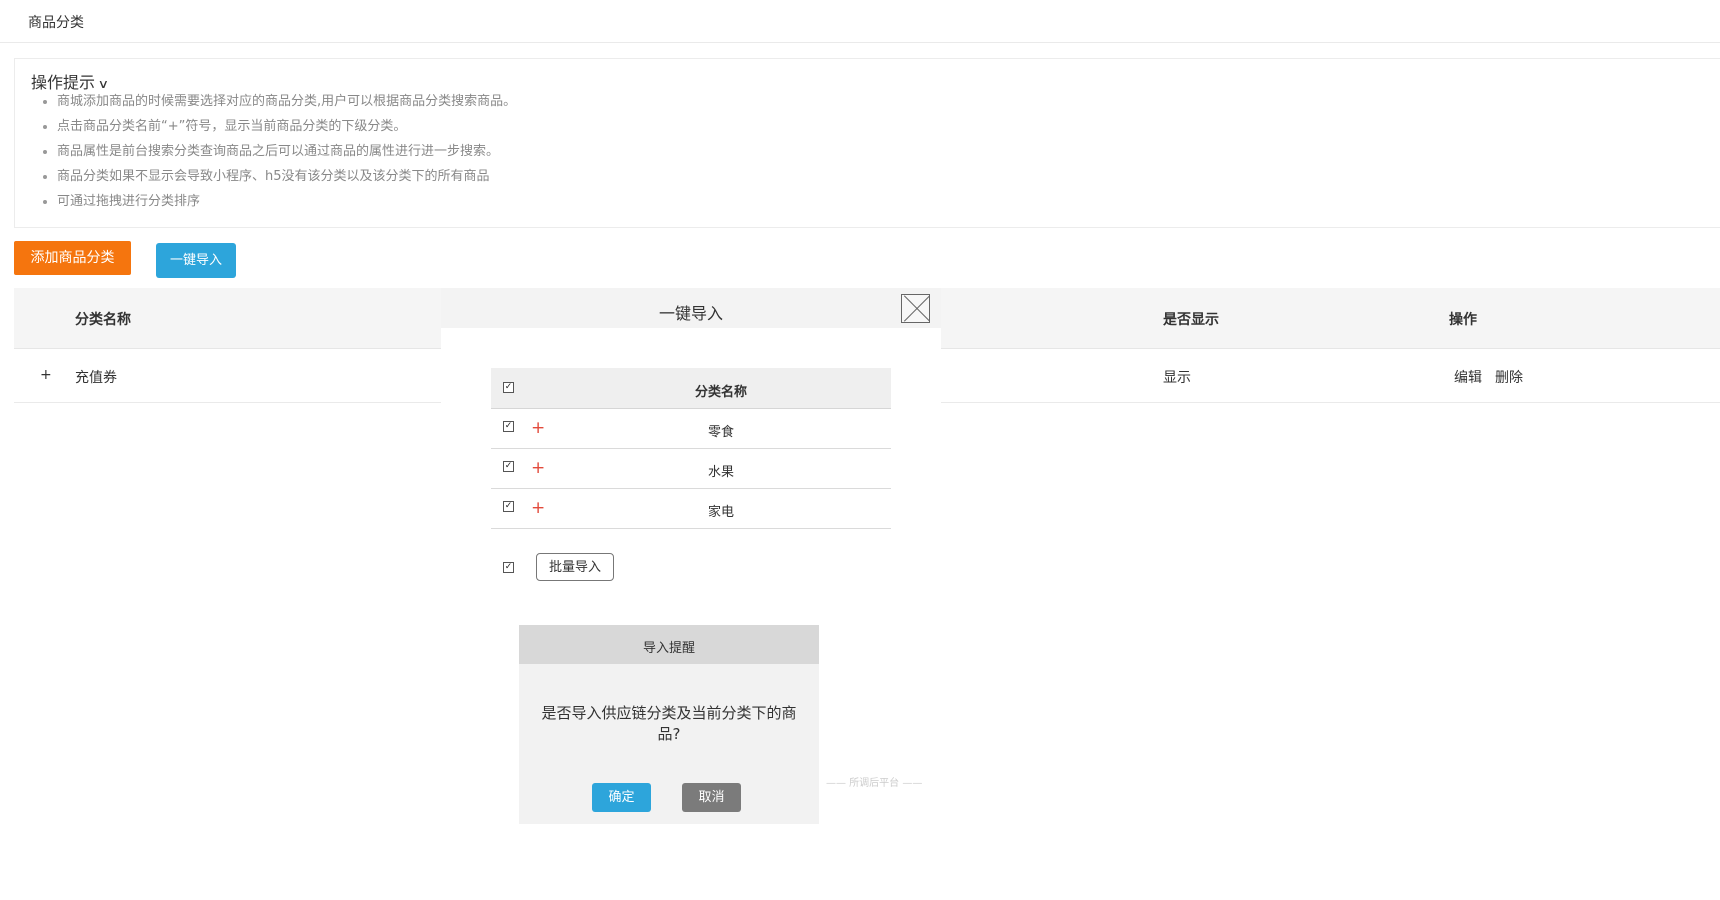  Describe the element at coordinates (691, 388) in the screenshot. I see `import-table-header: ✓ 分类名称` at that location.